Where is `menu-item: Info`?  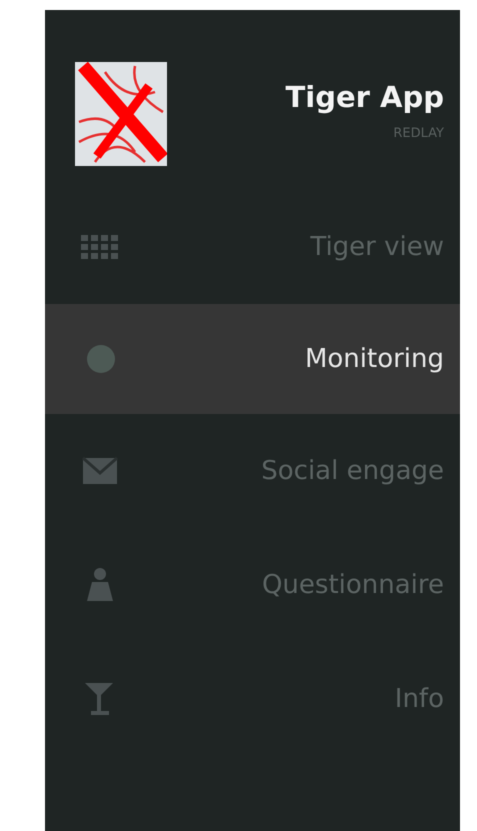
menu-item: Info is located at coordinates (252, 699).